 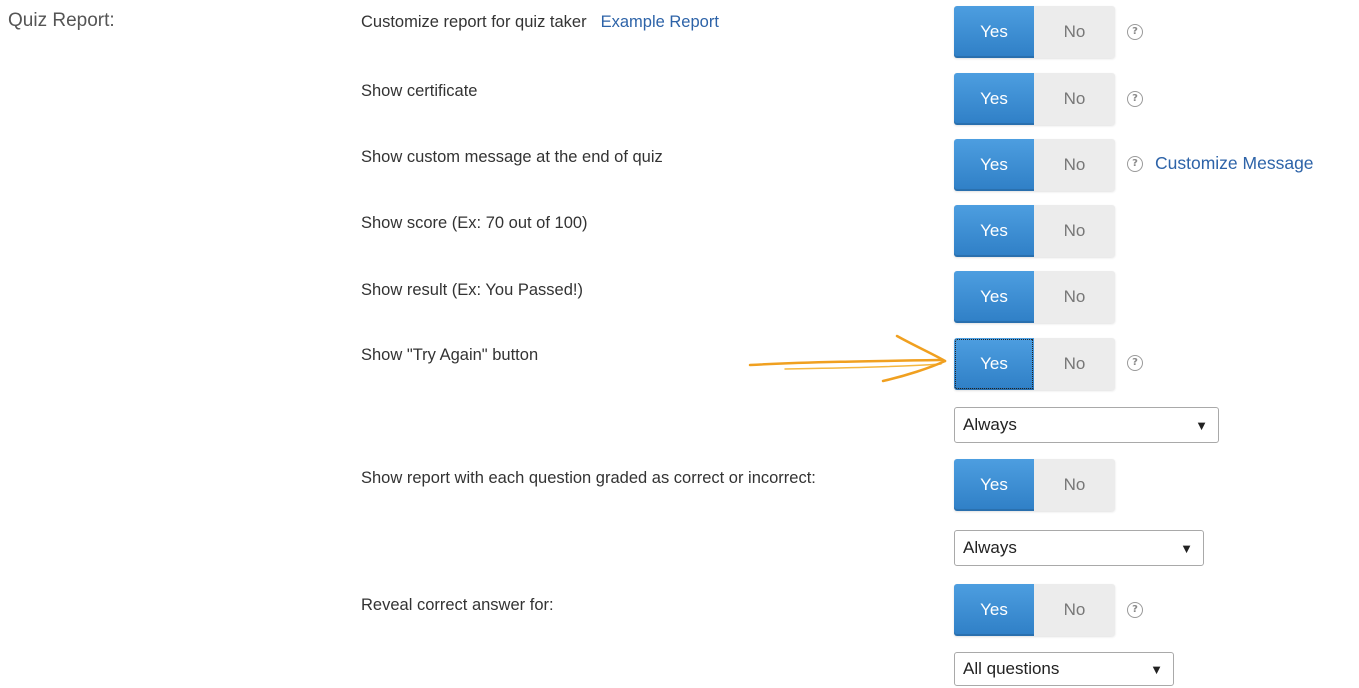 I want to click on option-label-custom-message: Show custom message at the end of quiz, so click(x=512, y=157).